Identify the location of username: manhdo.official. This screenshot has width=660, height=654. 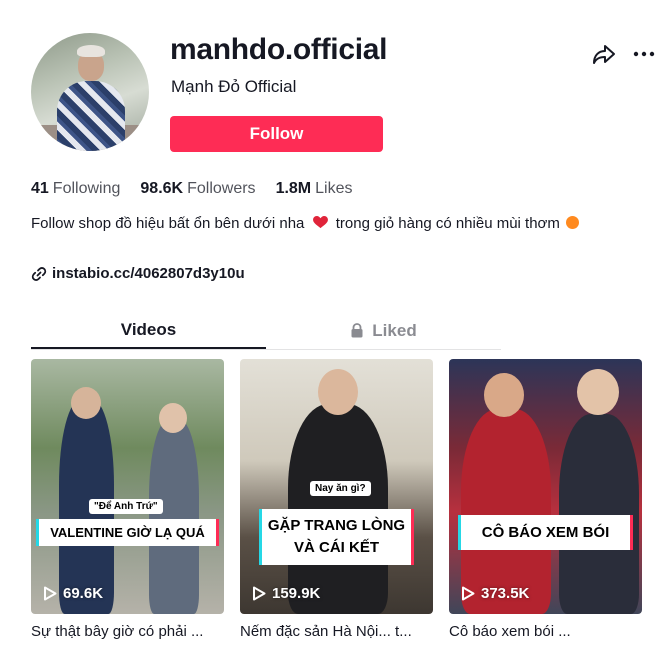
(279, 49).